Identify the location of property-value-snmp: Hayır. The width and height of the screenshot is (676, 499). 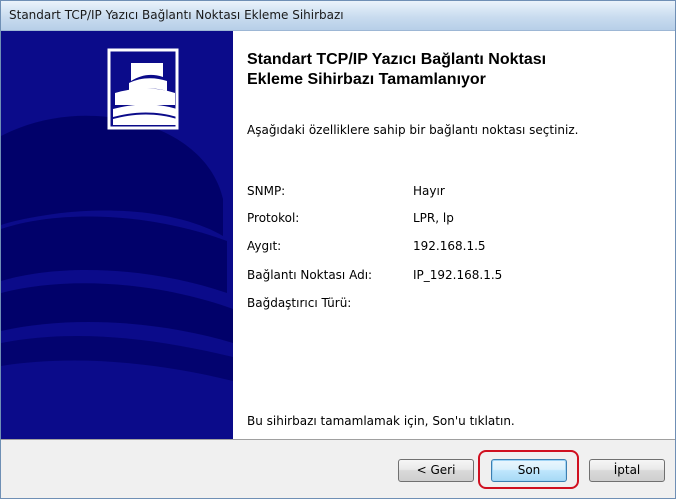
(429, 191).